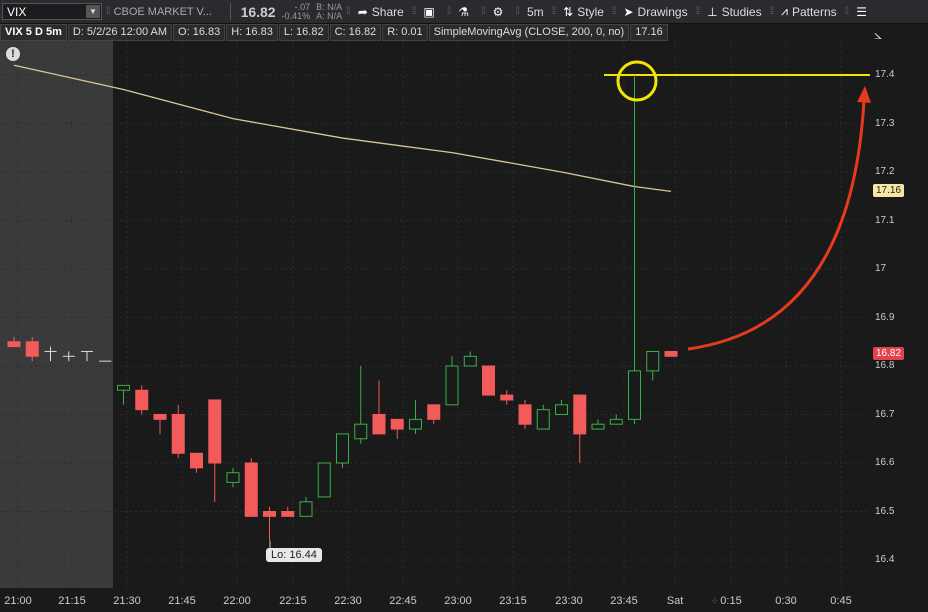 Image resolution: width=928 pixels, height=612 pixels. I want to click on chevron-down-icon: ▼, so click(93, 11).